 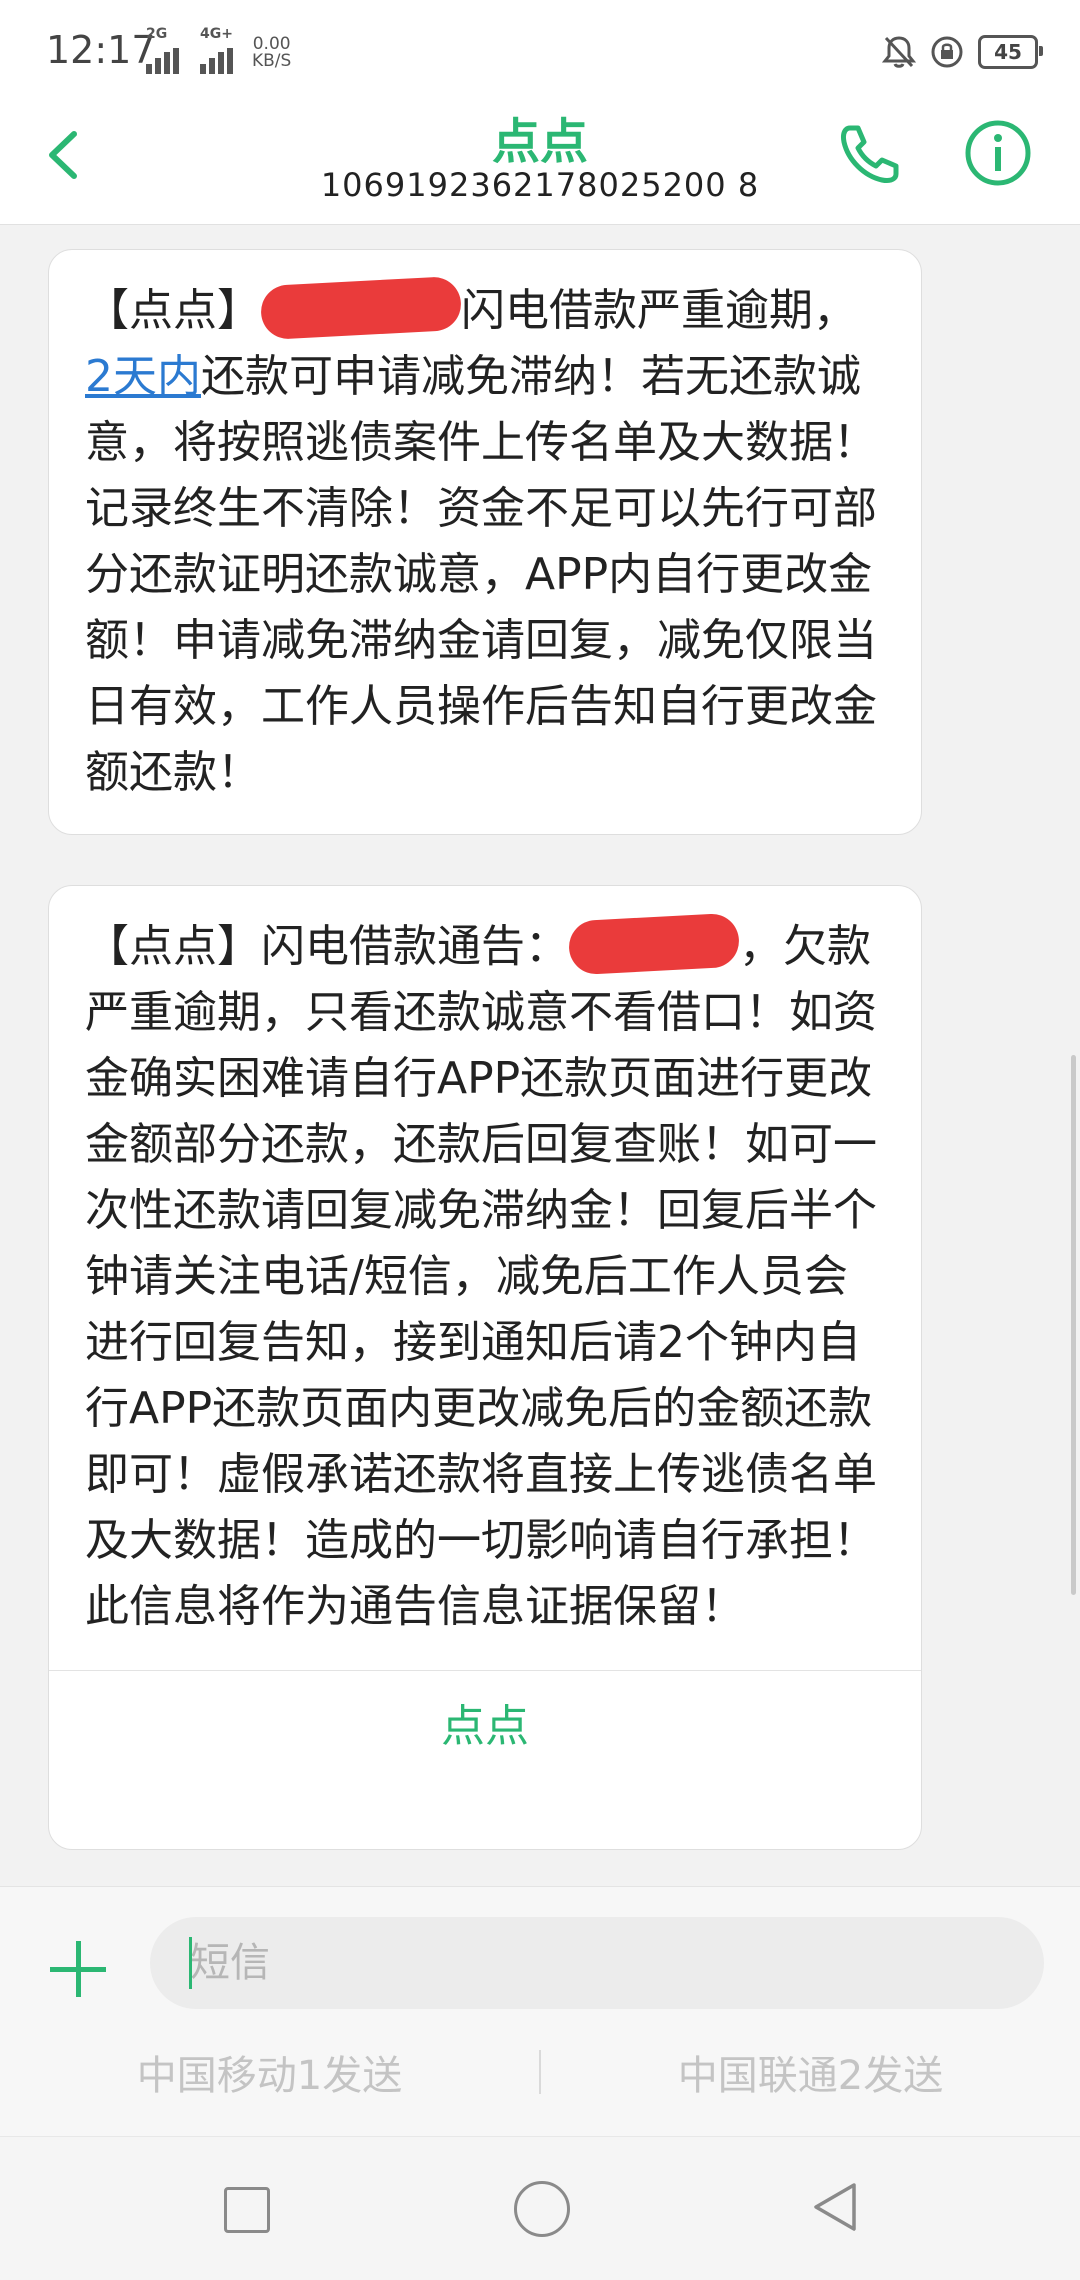 What do you see at coordinates (539, 142) in the screenshot?
I see `contact-name: 点点` at bounding box center [539, 142].